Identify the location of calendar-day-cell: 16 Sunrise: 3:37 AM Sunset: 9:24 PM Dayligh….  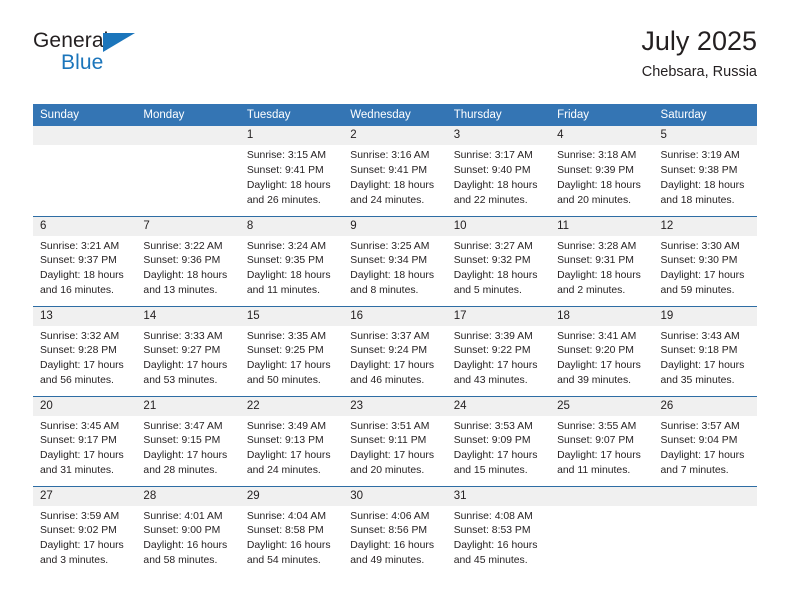
(395, 350).